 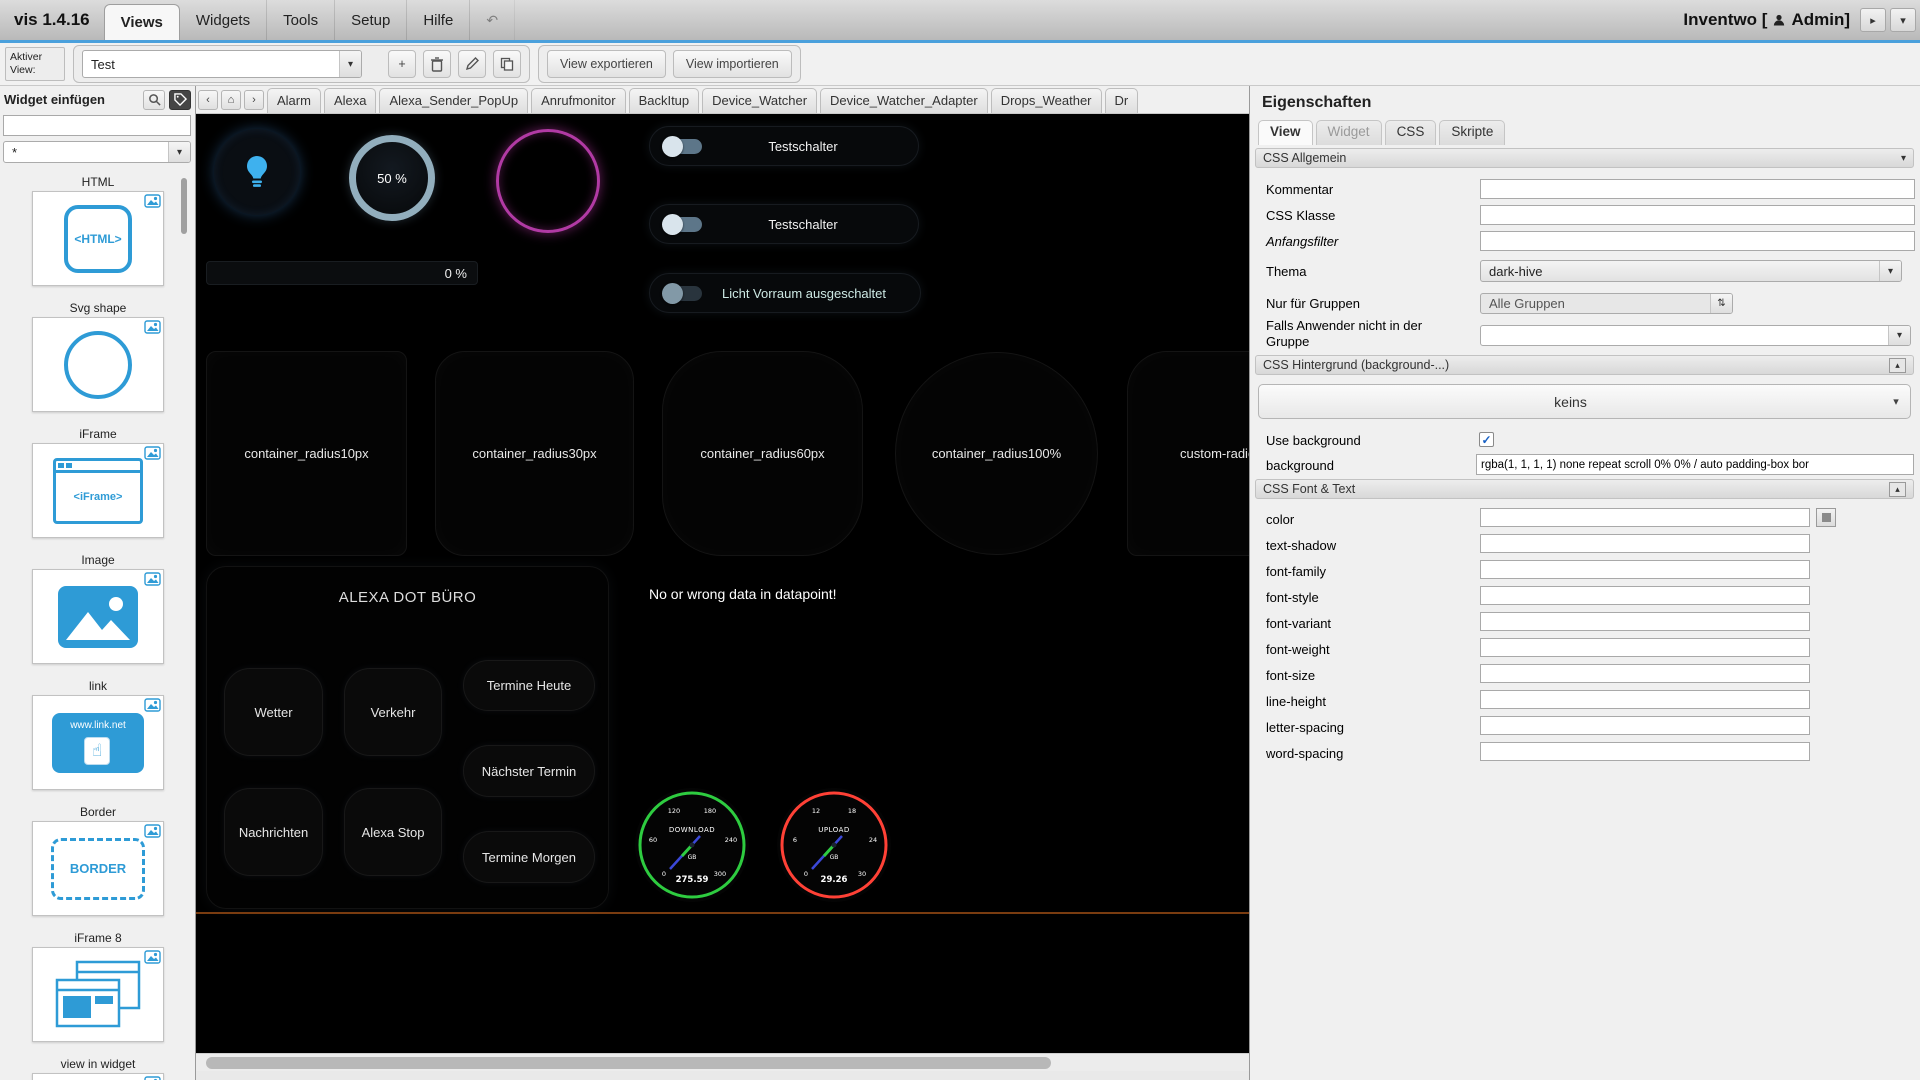 I want to click on widget-item-iframe: iFrame <iFrame>, so click(x=97, y=490).